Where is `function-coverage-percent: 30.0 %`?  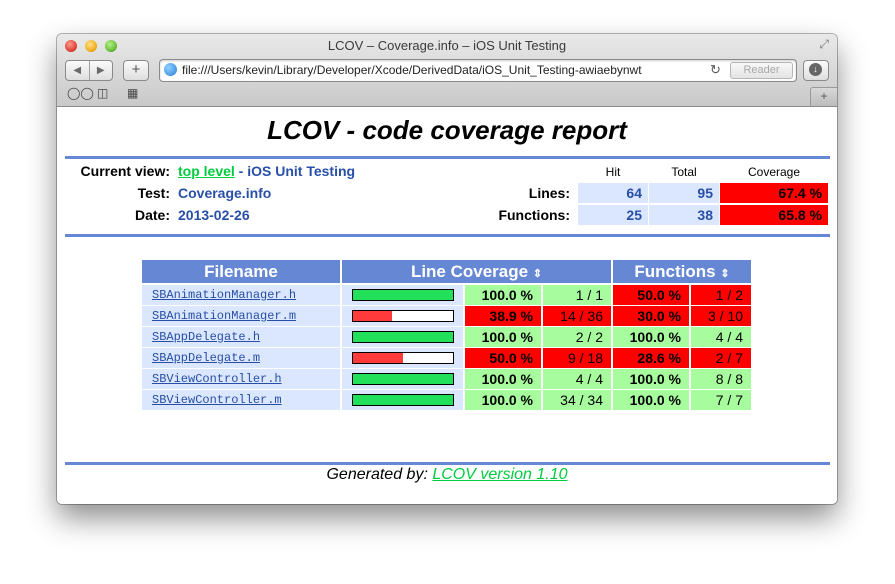 function-coverage-percent: 30.0 % is located at coordinates (651, 316).